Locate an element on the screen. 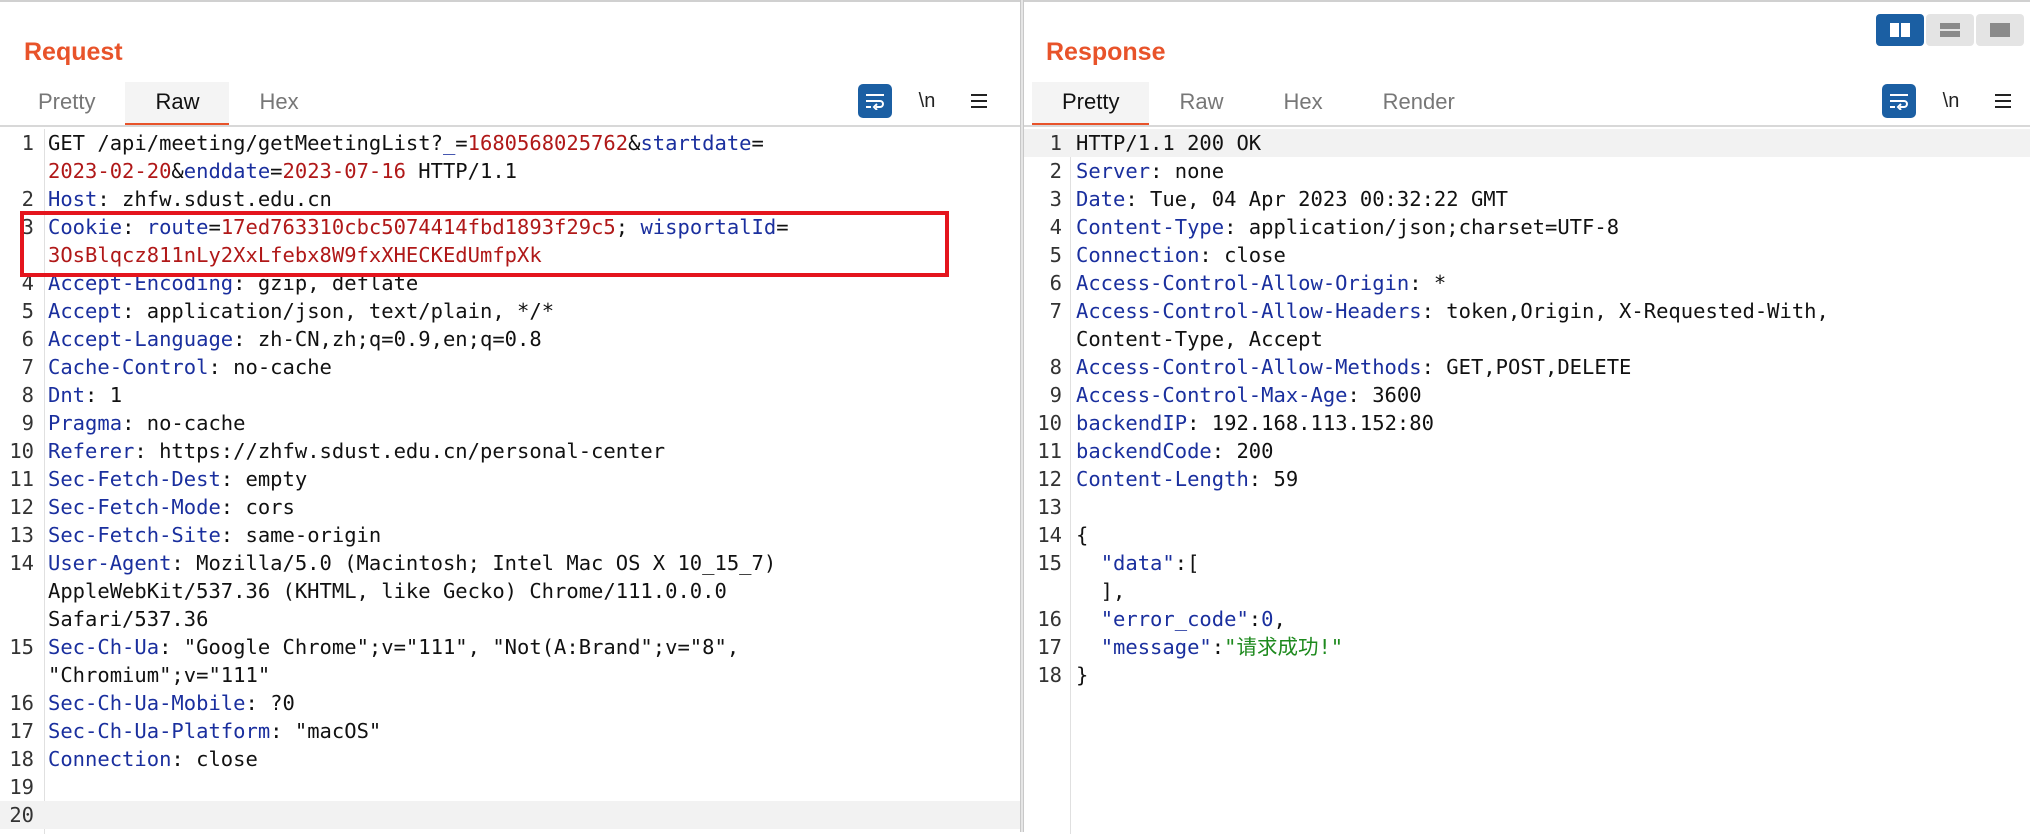 The height and width of the screenshot is (834, 2030). code-token: { is located at coordinates (1082, 535).